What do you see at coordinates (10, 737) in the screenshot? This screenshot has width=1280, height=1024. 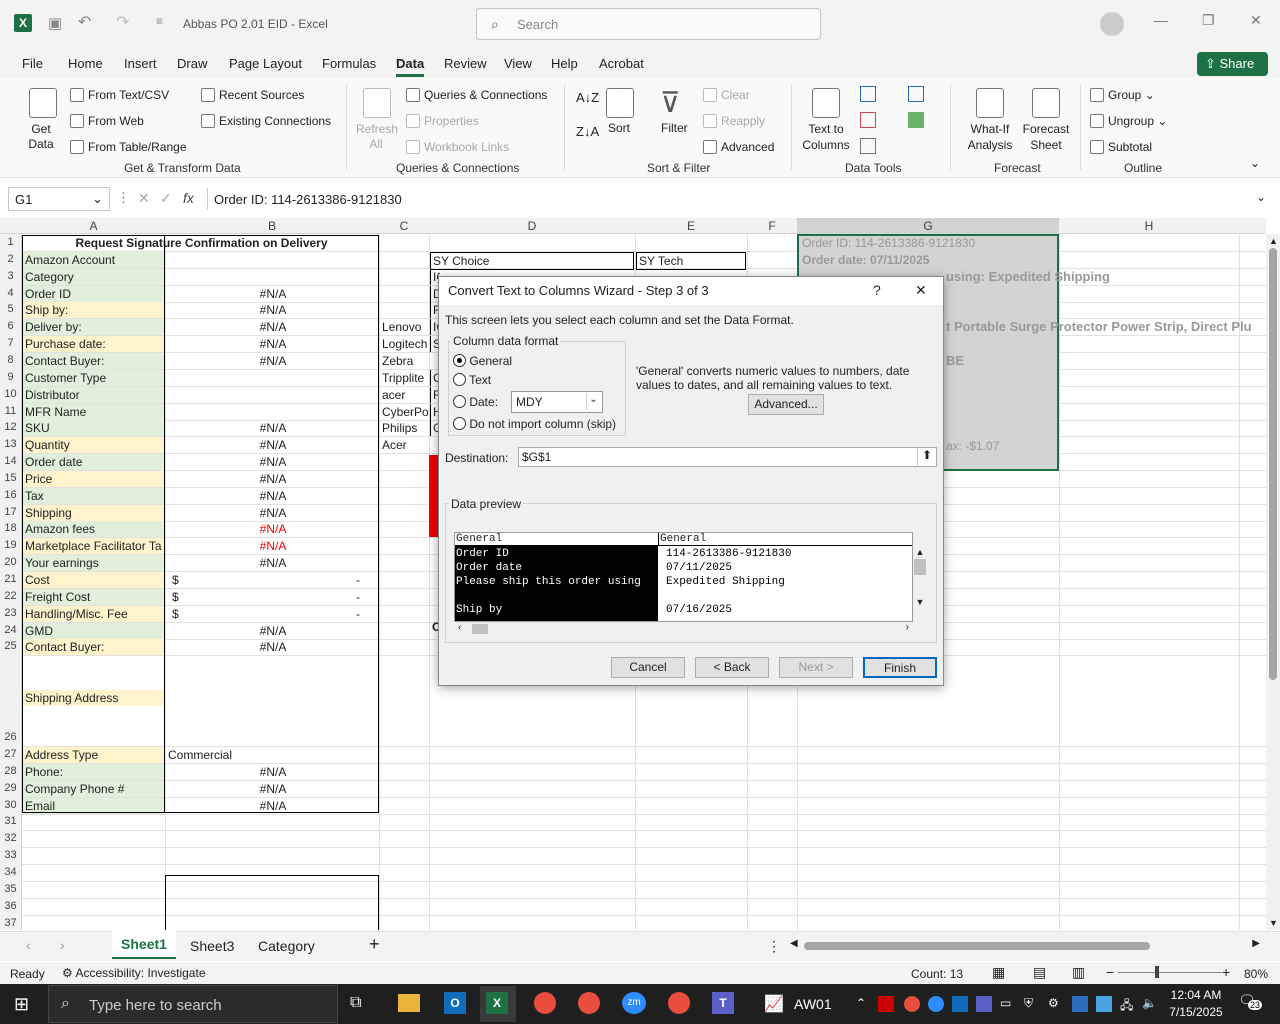 I see `row-header-26: 26` at bounding box center [10, 737].